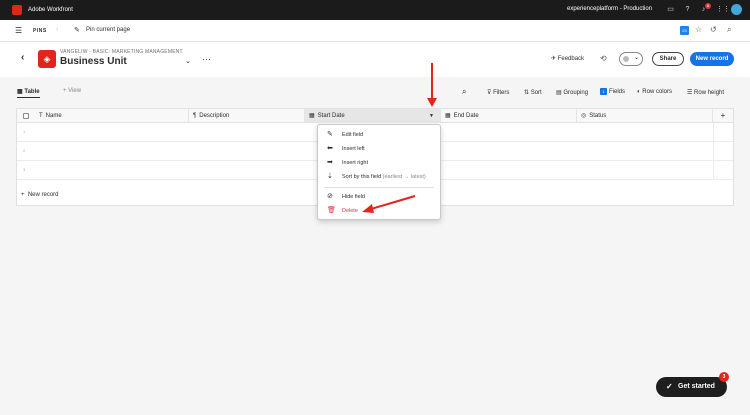 The width and height of the screenshot is (750, 415). Describe the element at coordinates (26, 116) in the screenshot. I see `select-all-checkbox` at that location.